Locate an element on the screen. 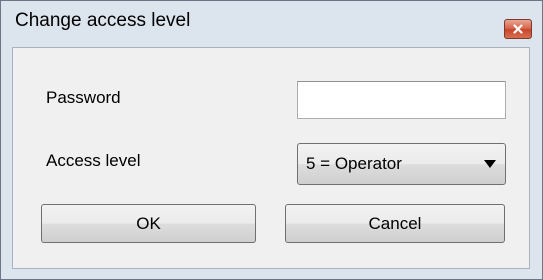 The image size is (543, 280). dialog-title: Change access level is located at coordinates (103, 20).